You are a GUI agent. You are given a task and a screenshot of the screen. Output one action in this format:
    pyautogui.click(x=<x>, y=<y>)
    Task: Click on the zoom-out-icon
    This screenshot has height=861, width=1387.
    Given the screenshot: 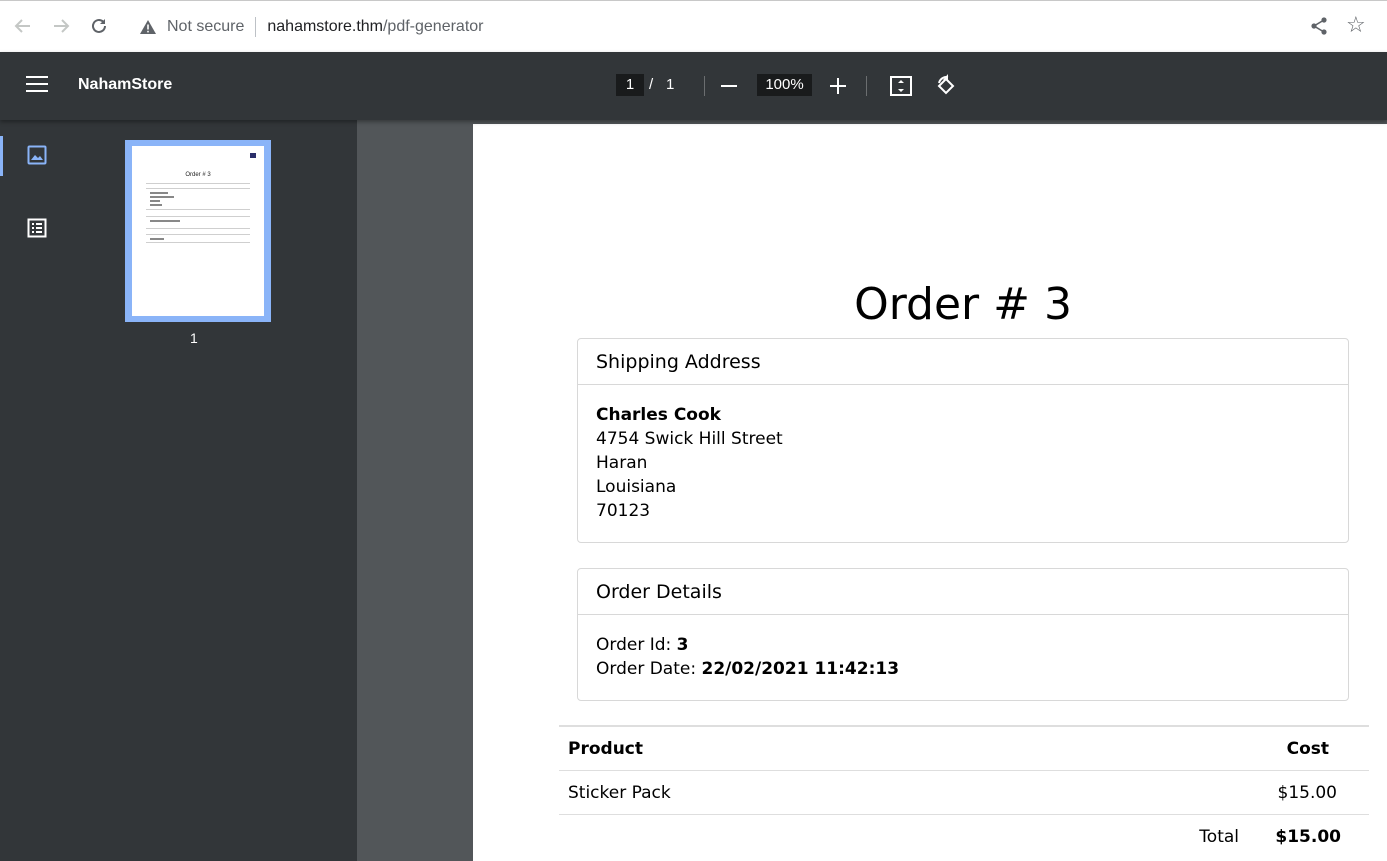 What is the action you would take?
    pyautogui.click(x=729, y=86)
    